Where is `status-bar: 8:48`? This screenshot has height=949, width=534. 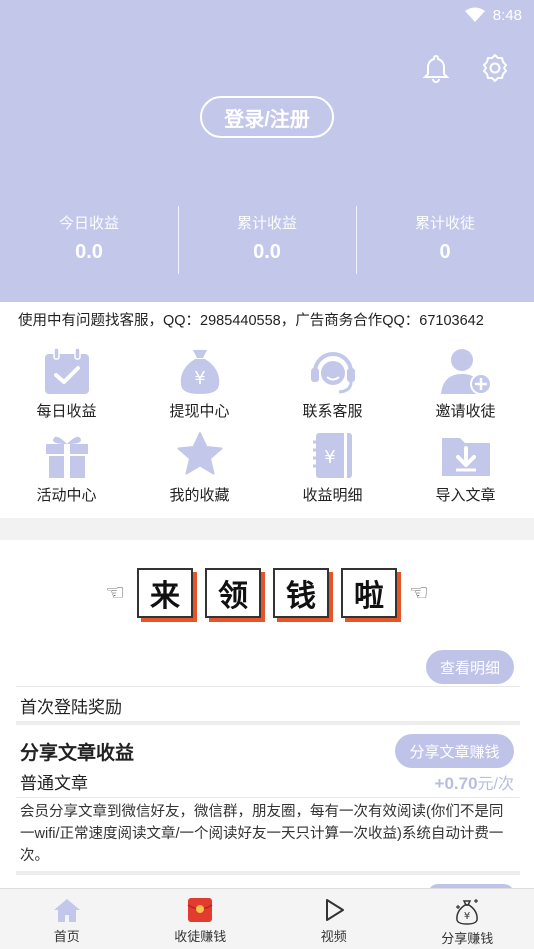 status-bar: 8:48 is located at coordinates (493, 15).